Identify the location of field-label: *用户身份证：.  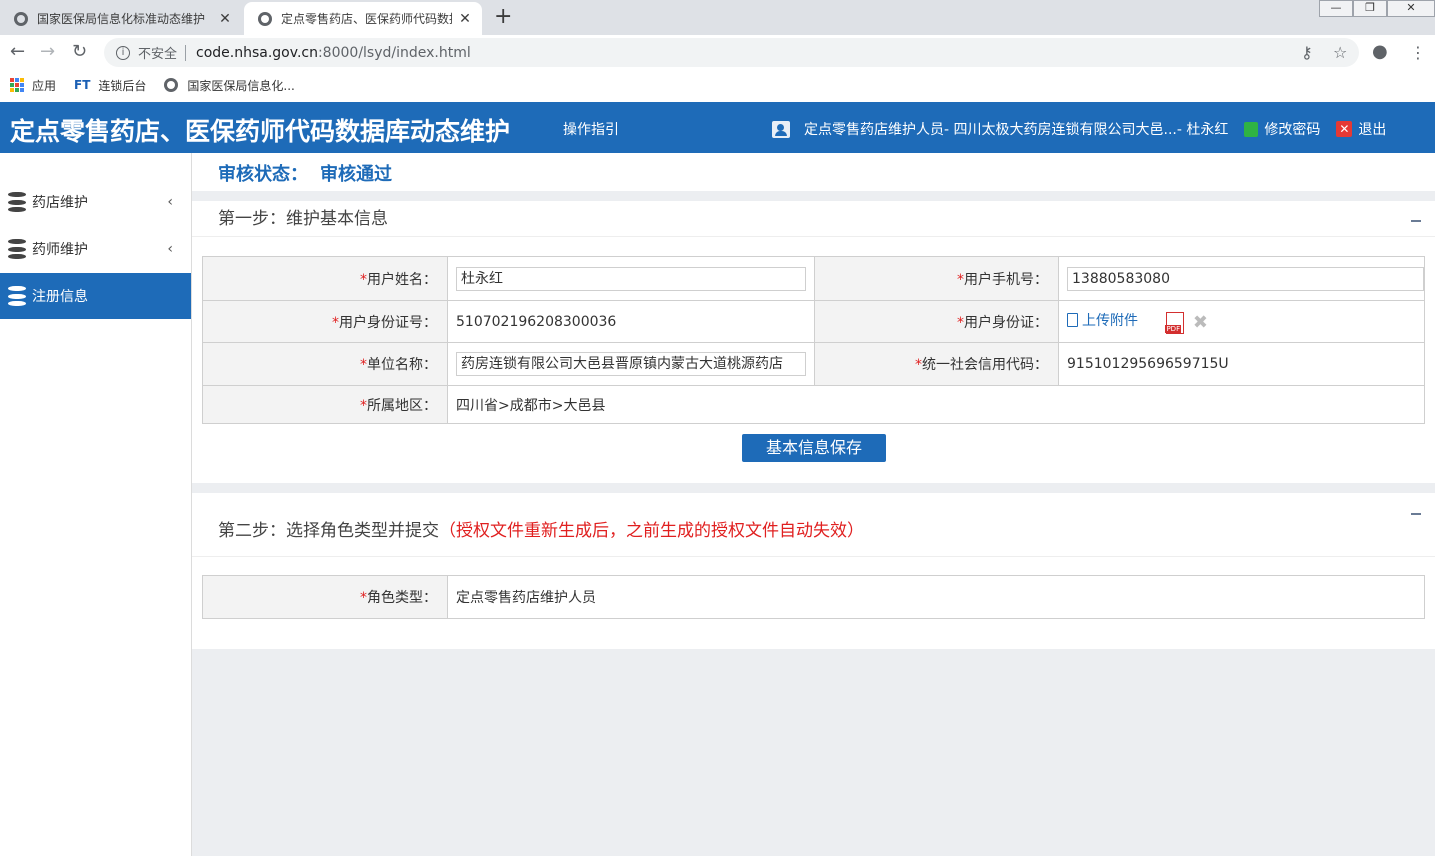
(936, 321).